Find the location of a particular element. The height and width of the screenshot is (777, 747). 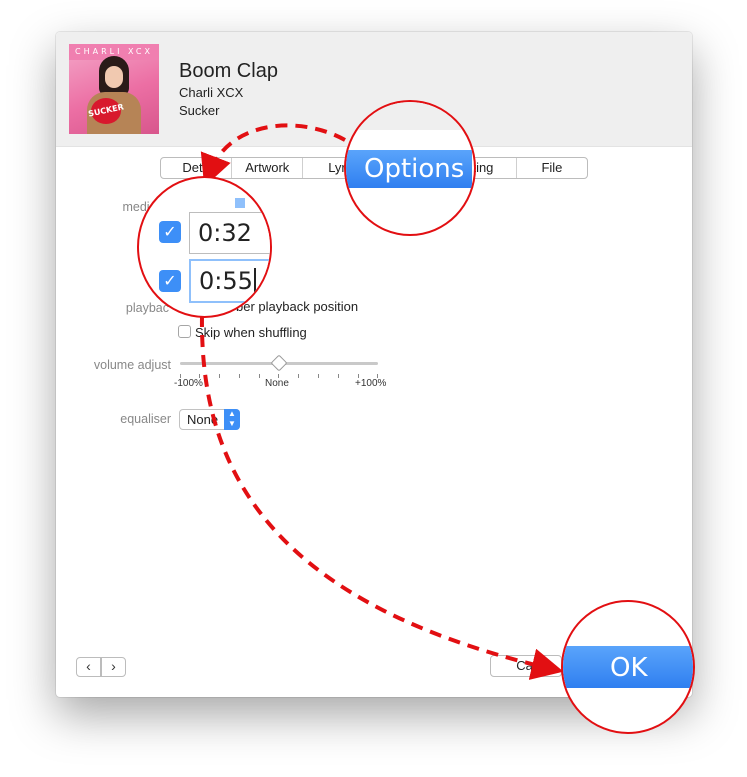

options-tab-zoom-label: Options is located at coordinates (414, 169).